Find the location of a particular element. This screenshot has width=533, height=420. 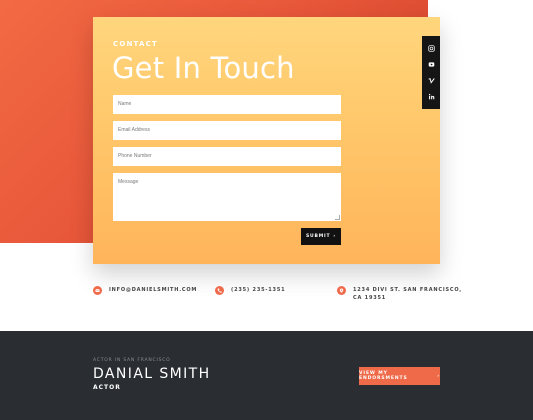

endorsements-label: VIEW MY ENDORSMENTS is located at coordinates (383, 376).